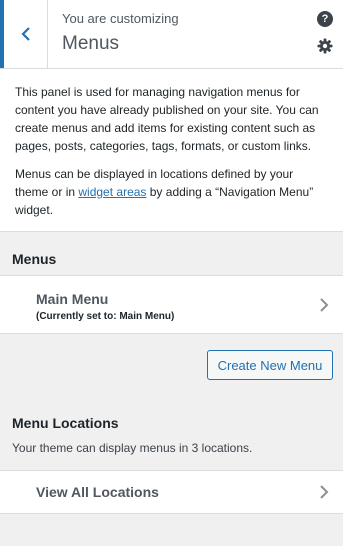 The height and width of the screenshot is (546, 343). What do you see at coordinates (171, 304) in the screenshot?
I see `menu-item-main-menu: Main Menu (Currently set to: Main Menu)` at bounding box center [171, 304].